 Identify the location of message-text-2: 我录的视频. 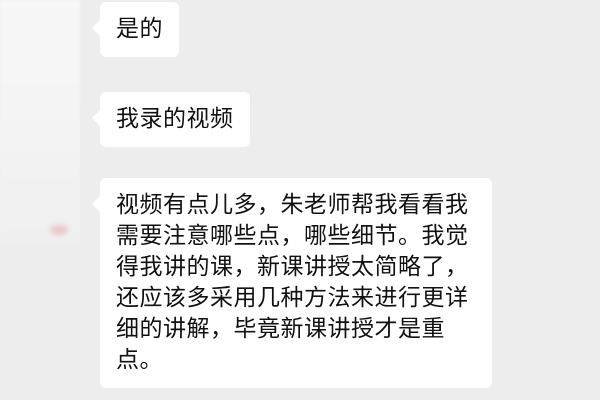
(175, 119).